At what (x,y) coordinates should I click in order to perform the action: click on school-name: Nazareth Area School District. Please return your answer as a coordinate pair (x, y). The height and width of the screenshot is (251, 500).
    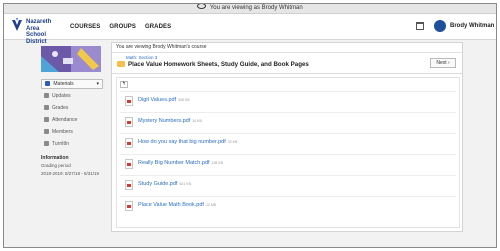
    Looking at the image, I should click on (46, 32).